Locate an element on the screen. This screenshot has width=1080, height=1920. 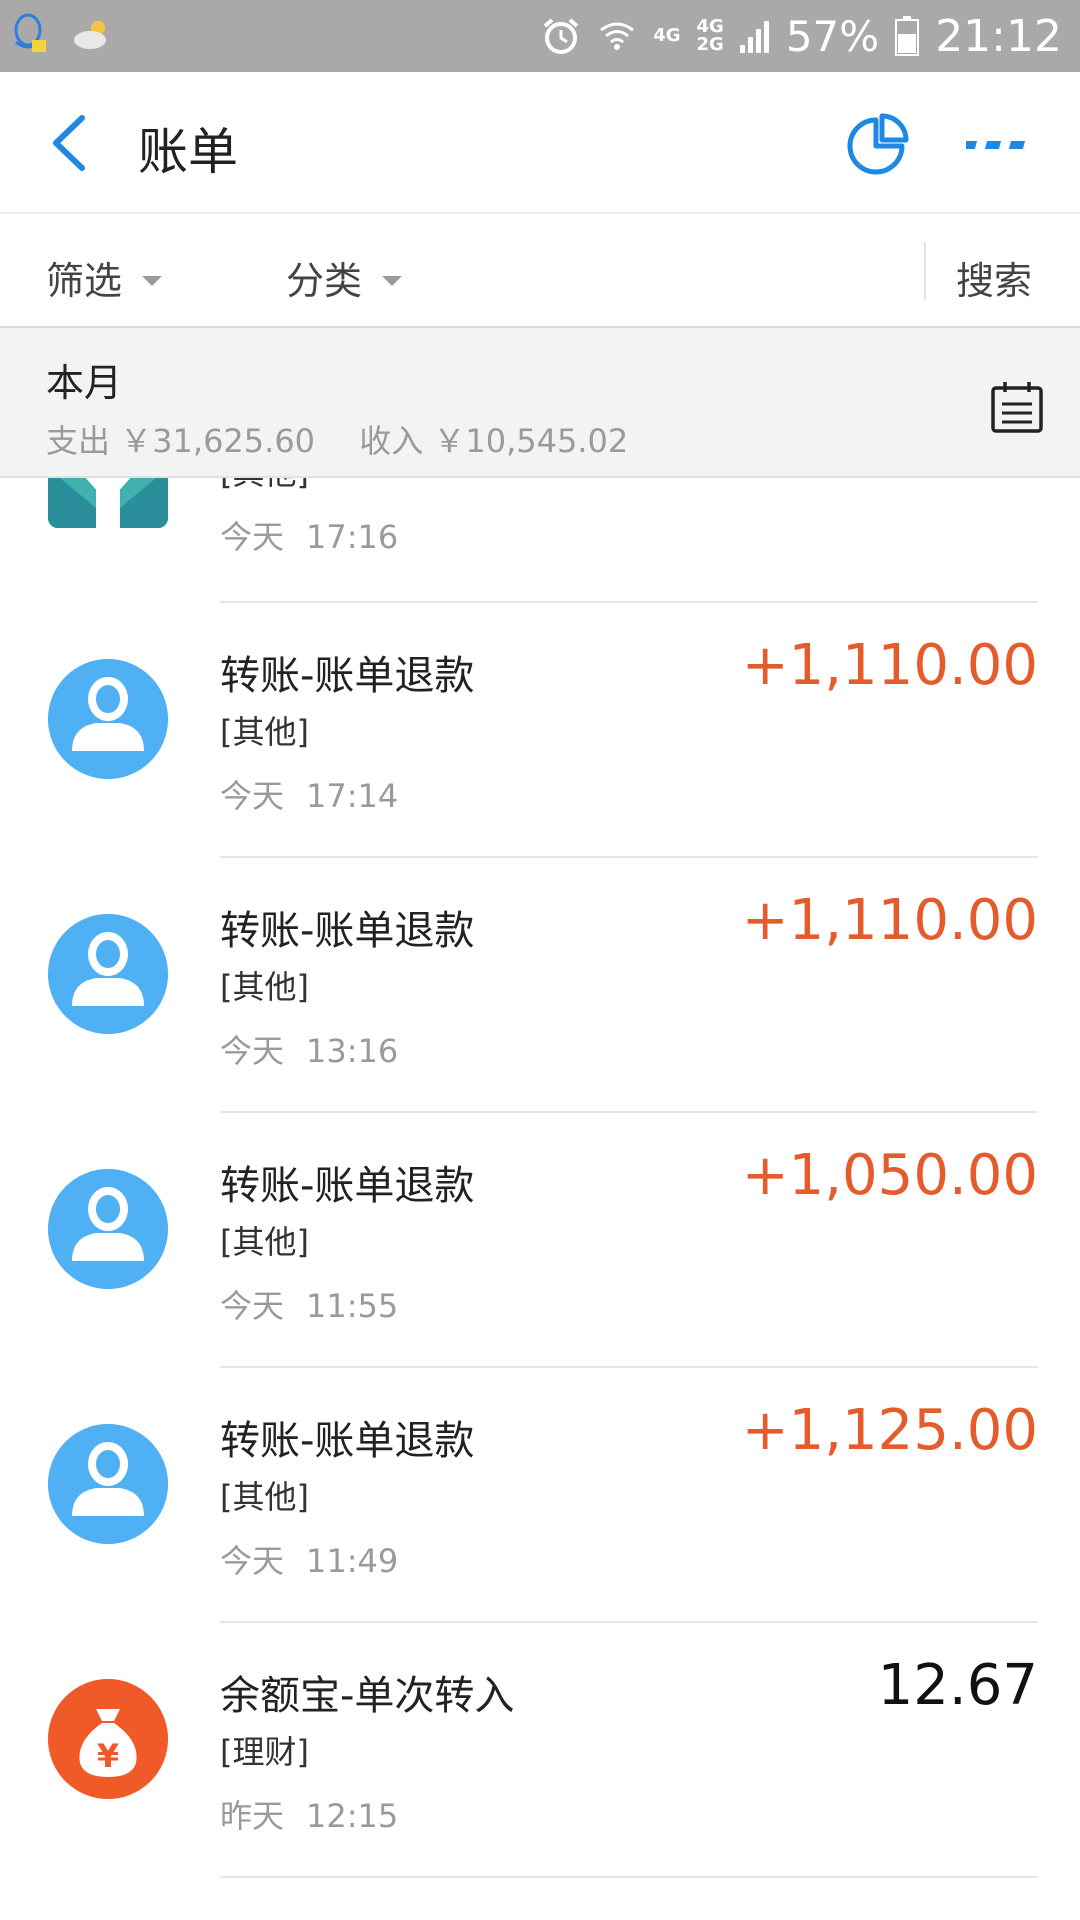
alarm-icon is located at coordinates (561, 36).